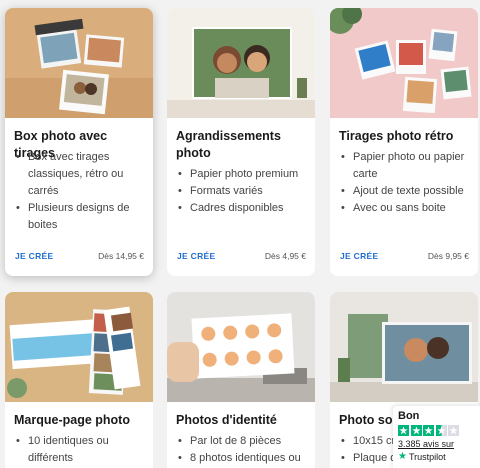  I want to click on card-image-photo-support, so click(404, 347).